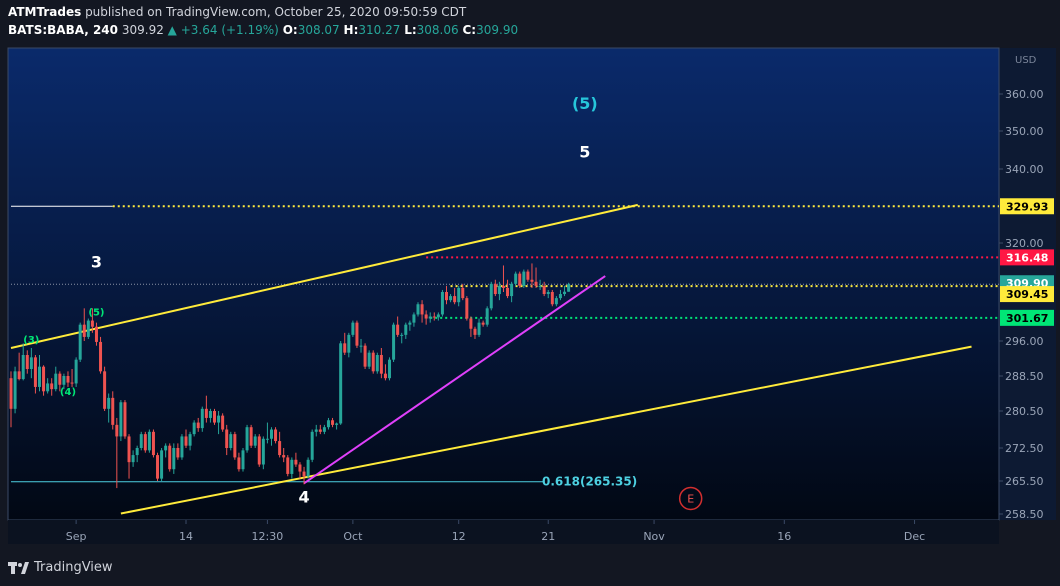 The height and width of the screenshot is (586, 1060). What do you see at coordinates (63, 30) in the screenshot?
I see `symbol-interval: BATS:BABA, 240` at bounding box center [63, 30].